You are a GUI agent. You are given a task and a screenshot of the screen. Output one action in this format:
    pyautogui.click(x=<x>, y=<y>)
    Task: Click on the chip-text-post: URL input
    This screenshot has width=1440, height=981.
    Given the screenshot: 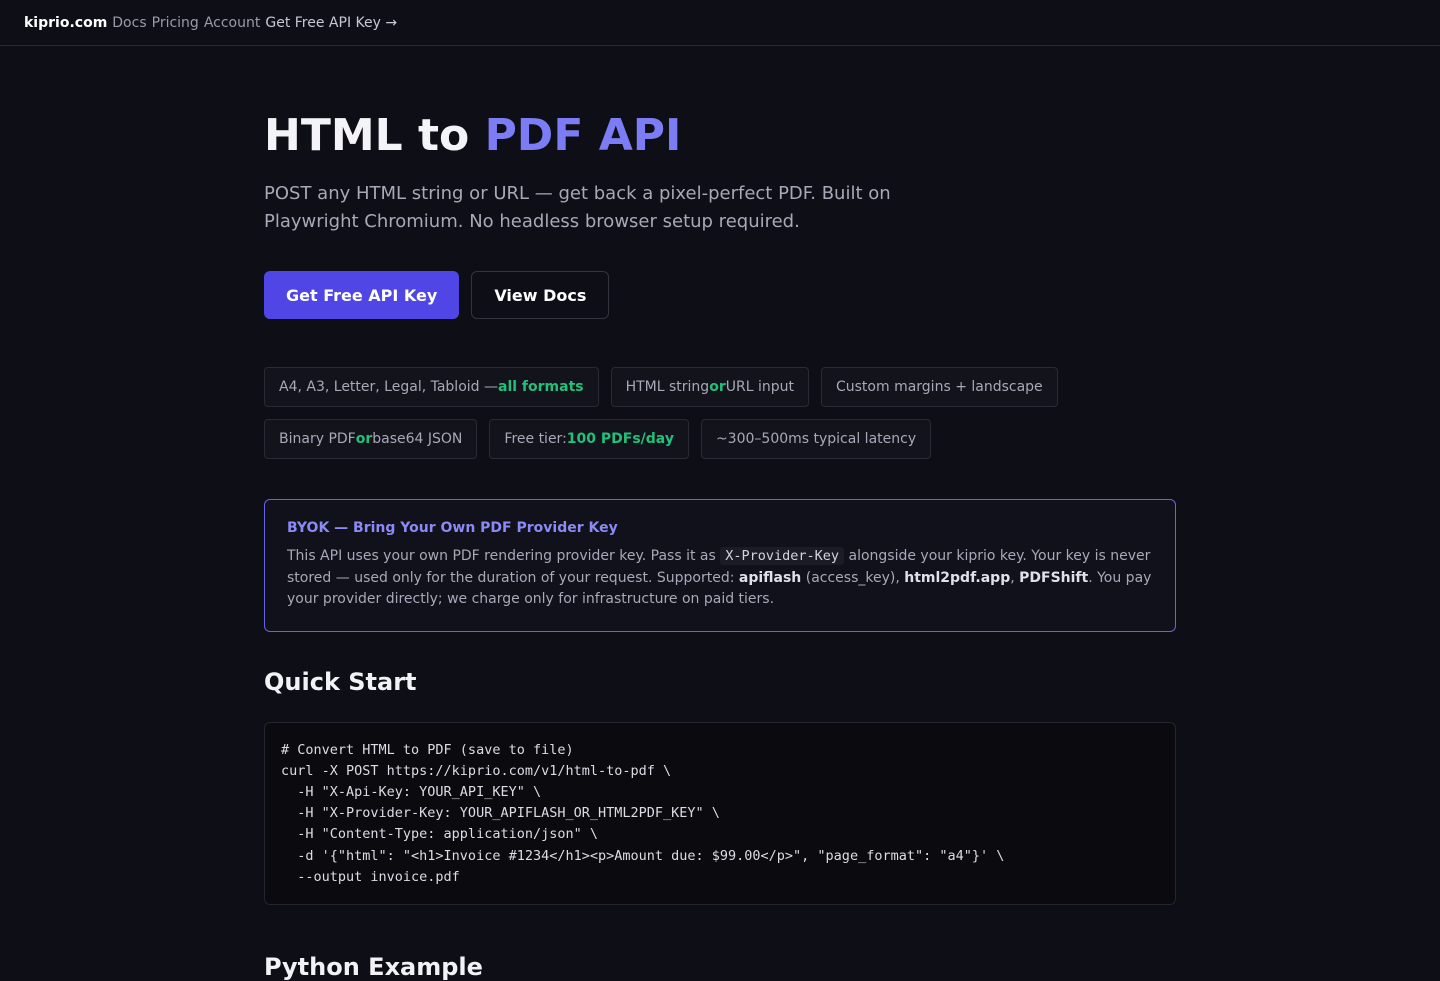 What is the action you would take?
    pyautogui.click(x=759, y=387)
    